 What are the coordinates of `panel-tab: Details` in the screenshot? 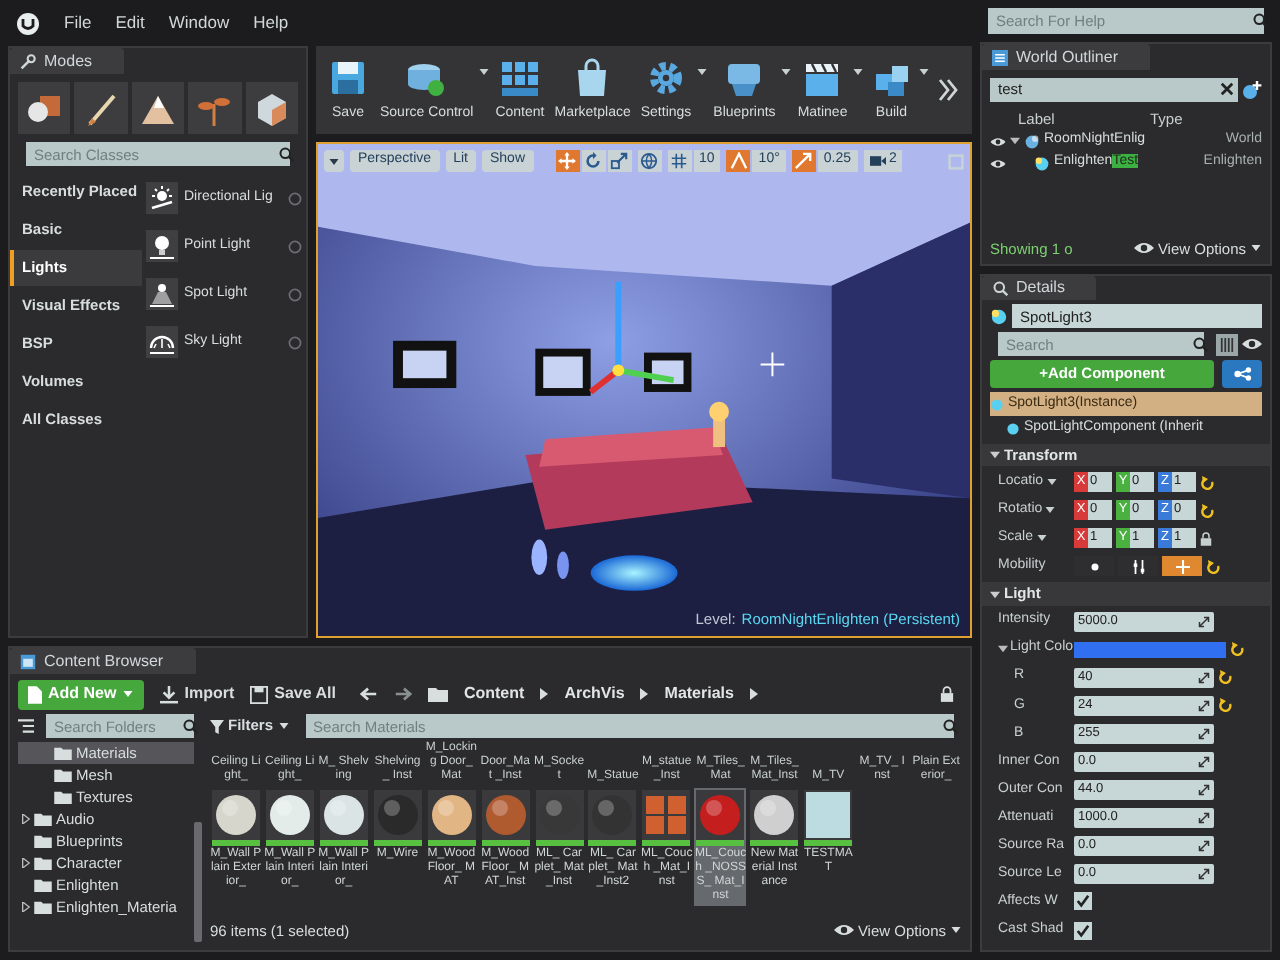 It's located at (1039, 288).